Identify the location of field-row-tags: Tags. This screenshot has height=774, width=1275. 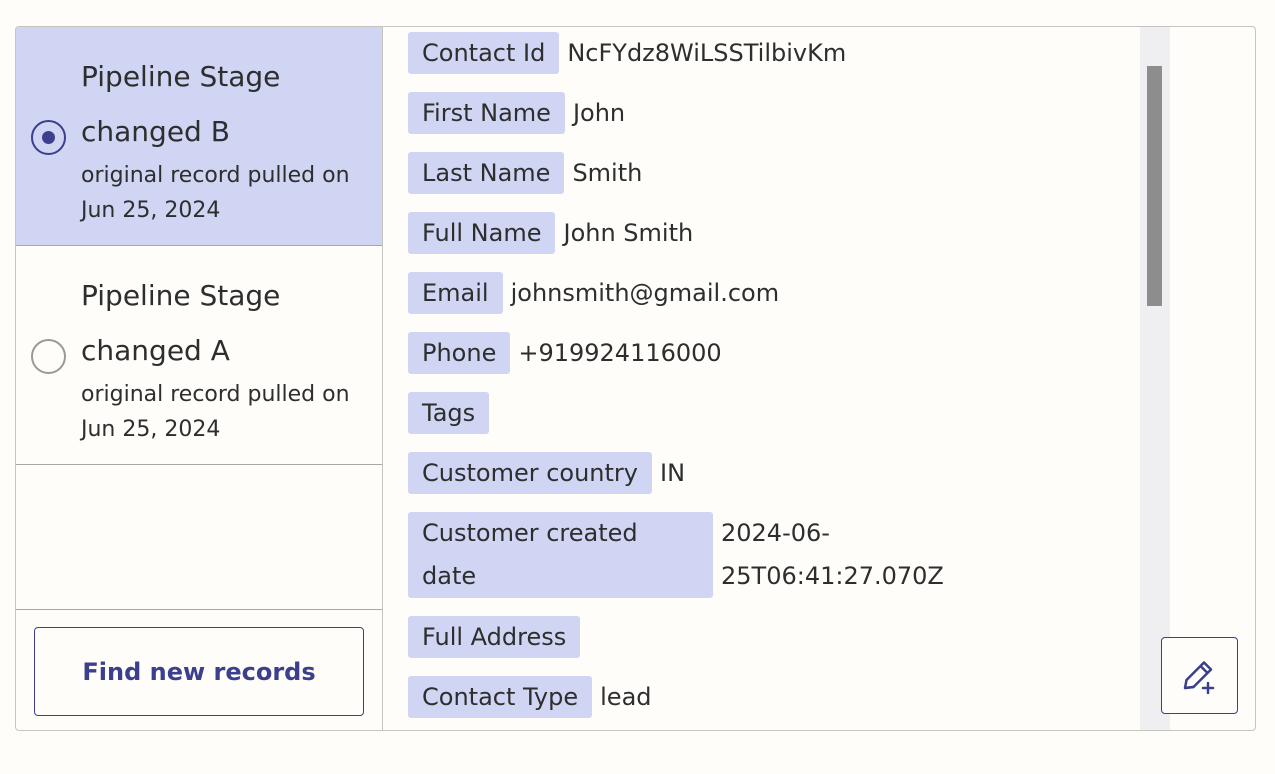
(775, 413).